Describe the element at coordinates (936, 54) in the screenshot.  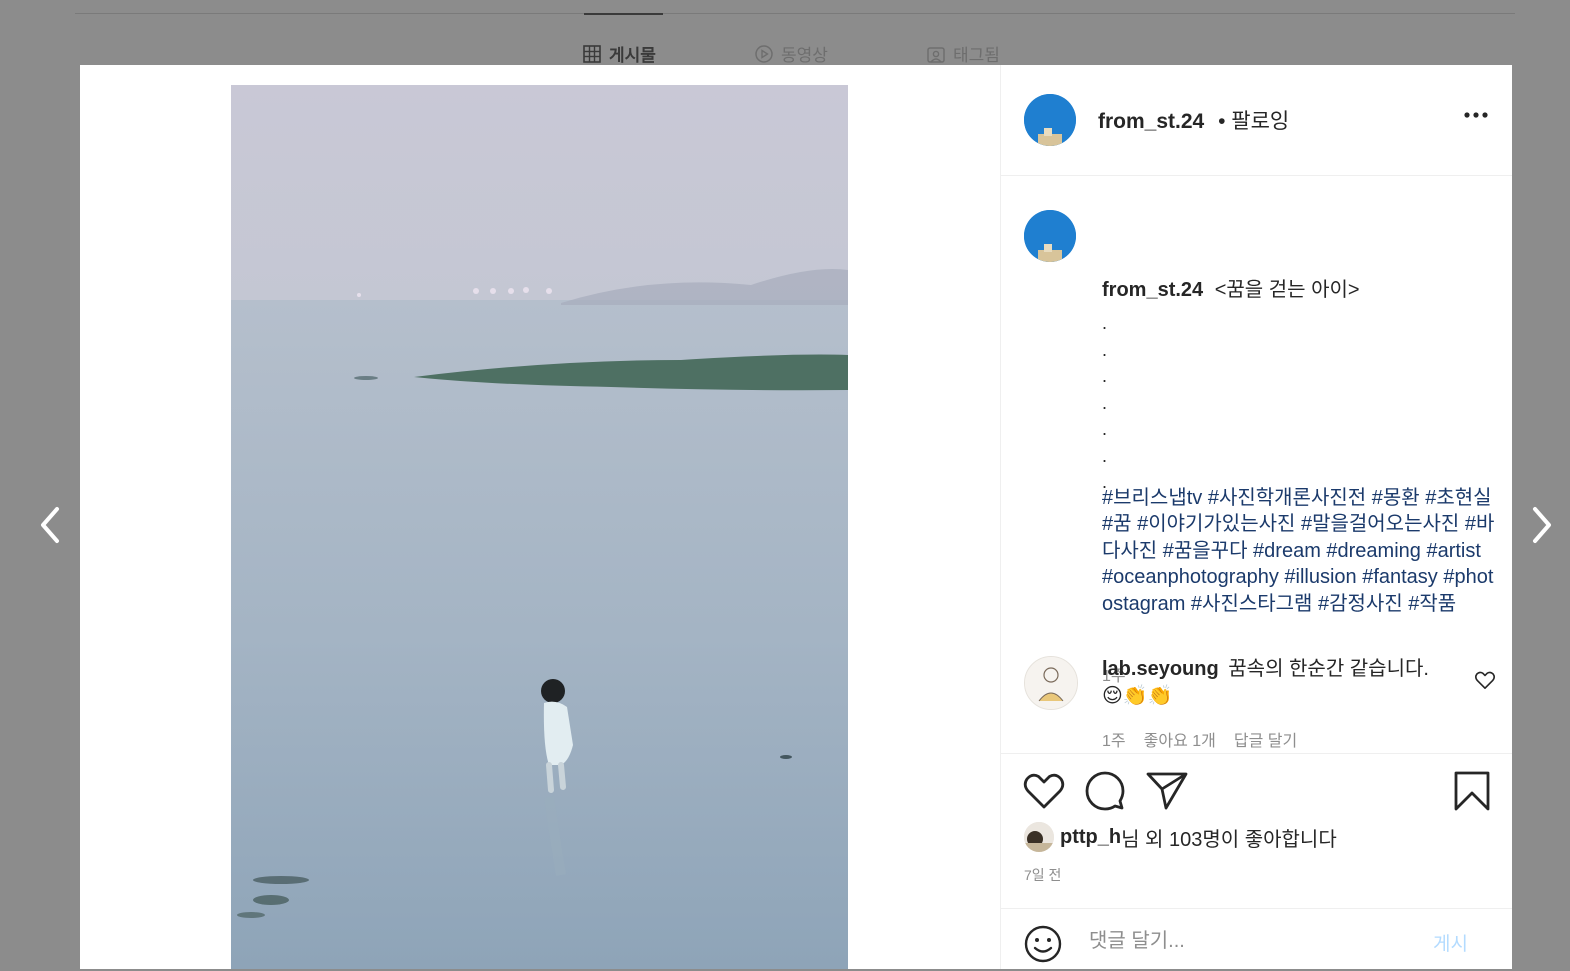
I see `tag-icon` at that location.